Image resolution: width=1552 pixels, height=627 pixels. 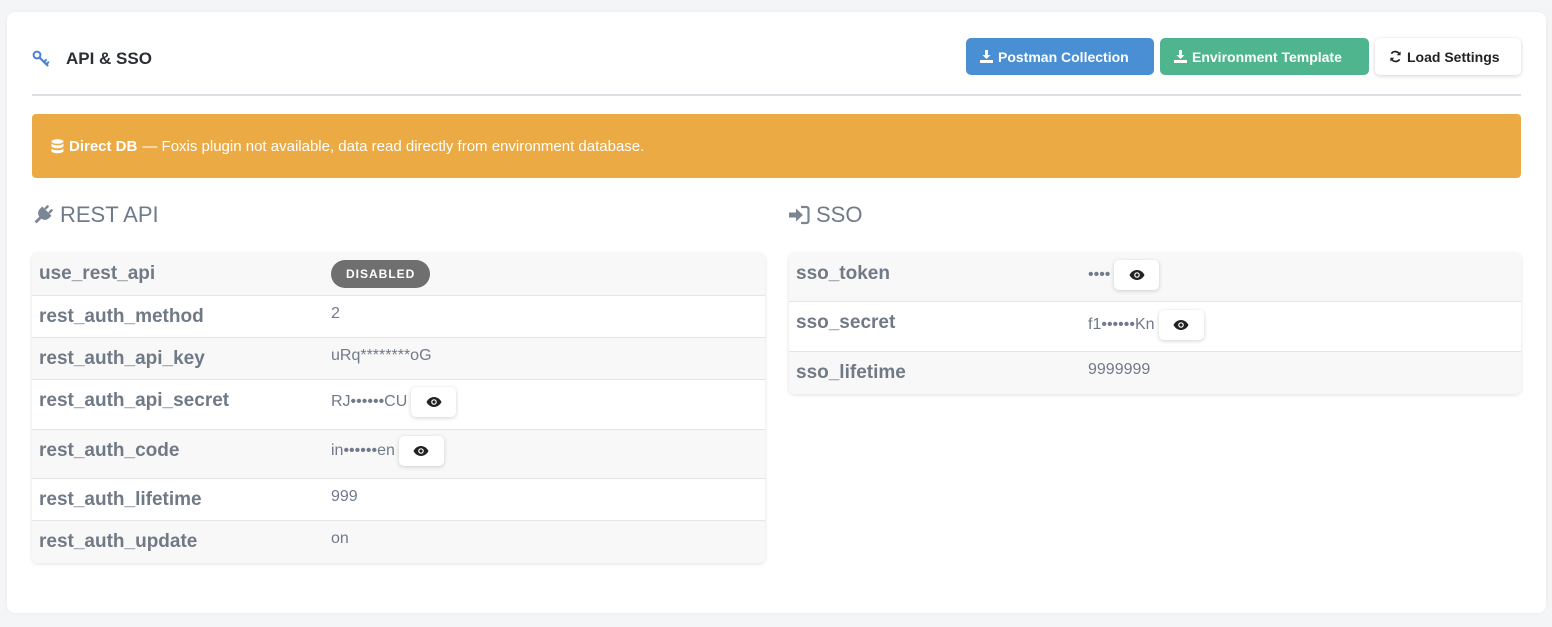 I want to click on row-value: uRq********oG, so click(x=381, y=355).